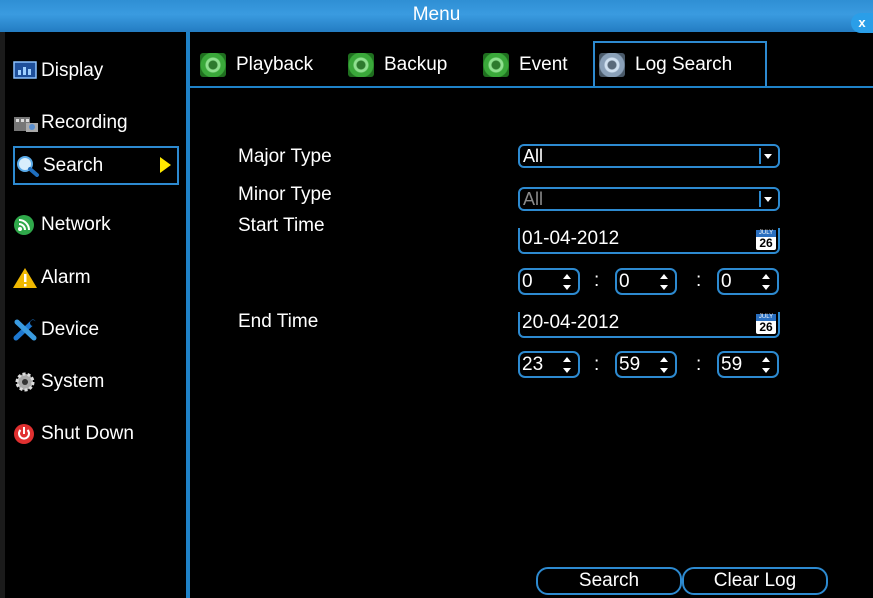 This screenshot has width=873, height=598. What do you see at coordinates (285, 194) in the screenshot?
I see `minor-type-label: Minor Type` at bounding box center [285, 194].